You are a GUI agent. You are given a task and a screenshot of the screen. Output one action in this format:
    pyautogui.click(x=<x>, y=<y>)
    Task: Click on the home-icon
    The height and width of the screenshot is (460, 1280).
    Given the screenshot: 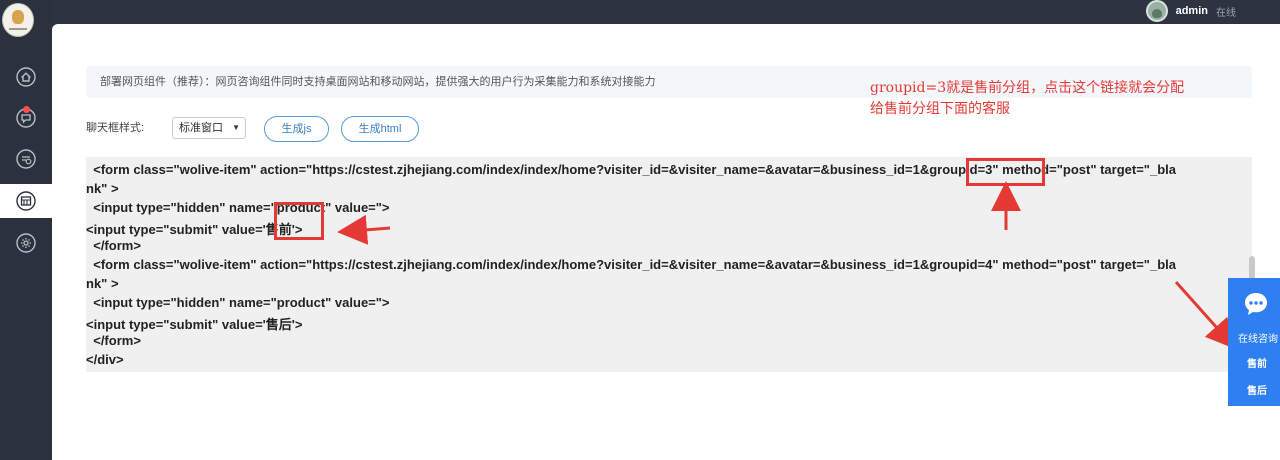 What is the action you would take?
    pyautogui.click(x=26, y=77)
    